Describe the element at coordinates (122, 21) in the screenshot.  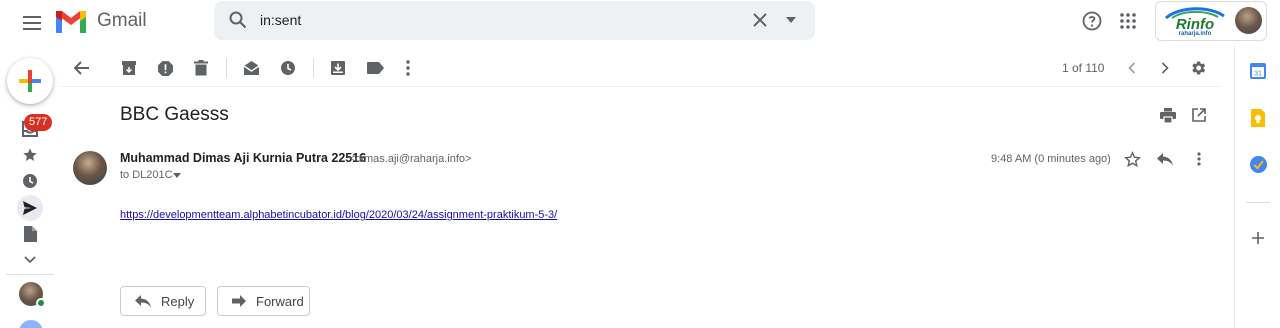
I see `app-name: Gmail` at that location.